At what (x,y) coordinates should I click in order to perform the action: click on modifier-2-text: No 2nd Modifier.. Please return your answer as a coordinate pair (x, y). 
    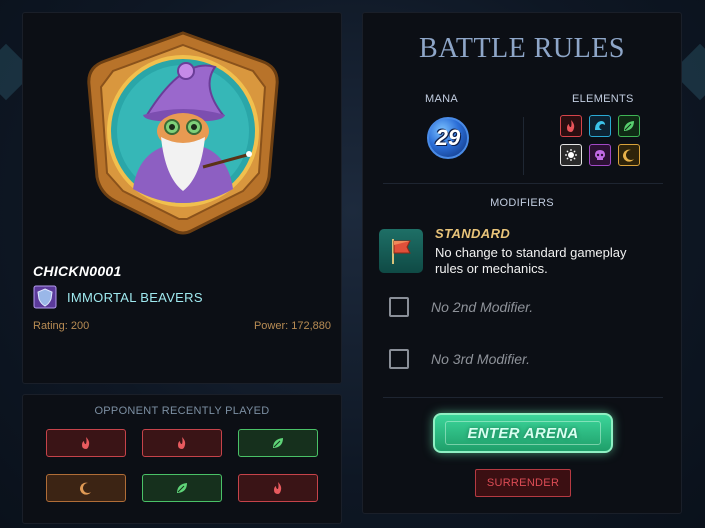
    Looking at the image, I should click on (482, 307).